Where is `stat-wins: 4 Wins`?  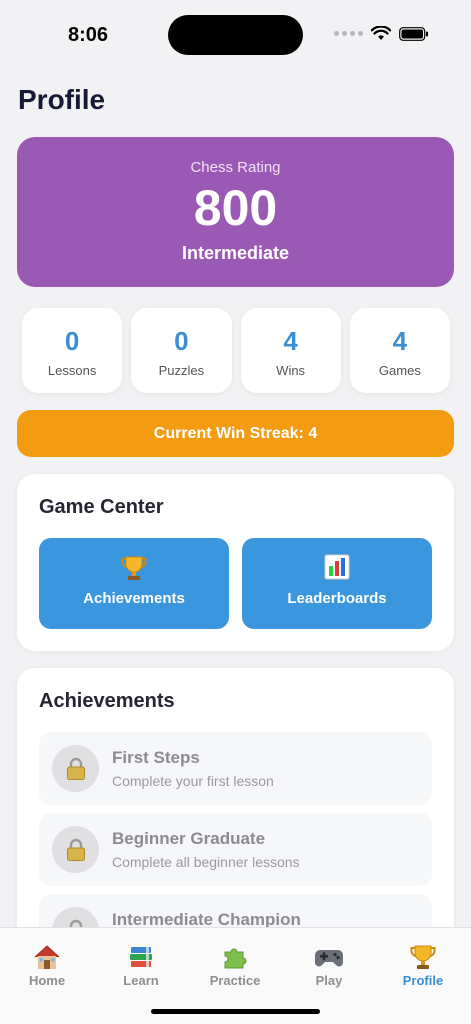 stat-wins: 4 Wins is located at coordinates (290, 350).